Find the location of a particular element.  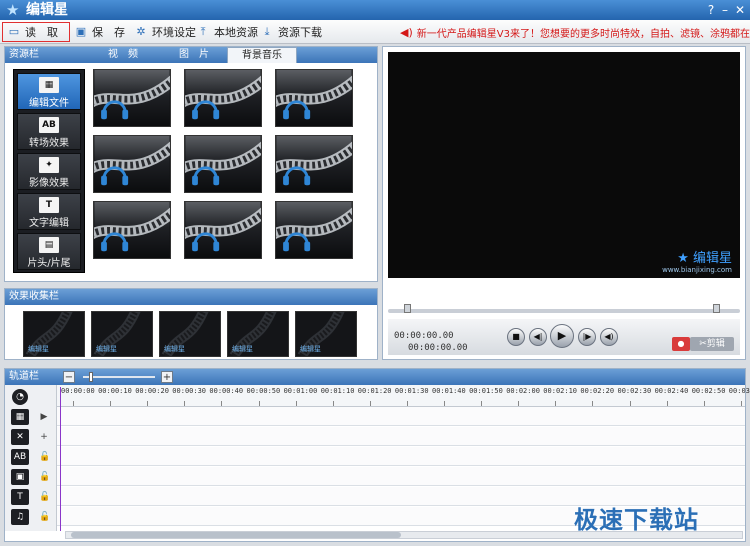

add-track-icon: + is located at coordinates (44, 437).